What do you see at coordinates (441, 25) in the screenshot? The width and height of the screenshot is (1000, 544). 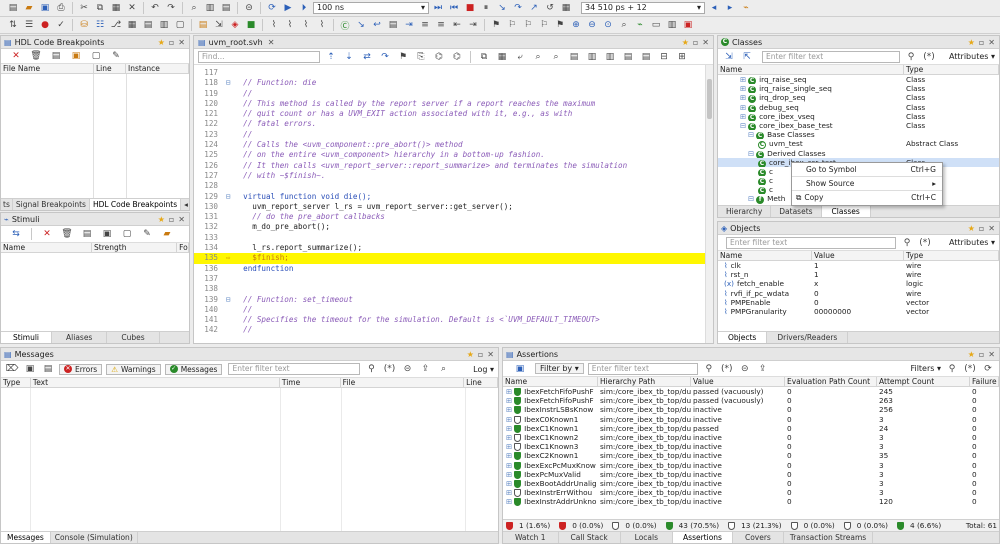 I see `text-right-icon: ≡` at bounding box center [441, 25].